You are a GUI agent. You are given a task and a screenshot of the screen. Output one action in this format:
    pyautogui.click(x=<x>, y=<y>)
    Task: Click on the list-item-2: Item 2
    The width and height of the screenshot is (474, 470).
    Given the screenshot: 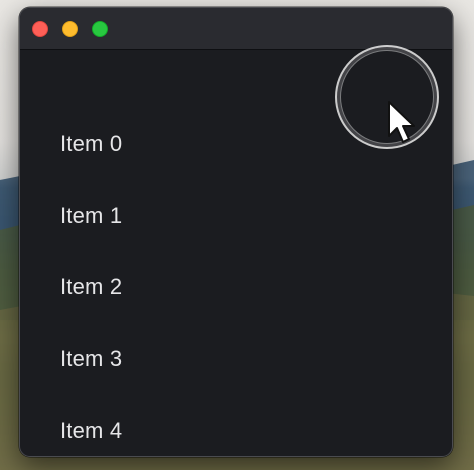 What is the action you would take?
    pyautogui.click(x=91, y=287)
    